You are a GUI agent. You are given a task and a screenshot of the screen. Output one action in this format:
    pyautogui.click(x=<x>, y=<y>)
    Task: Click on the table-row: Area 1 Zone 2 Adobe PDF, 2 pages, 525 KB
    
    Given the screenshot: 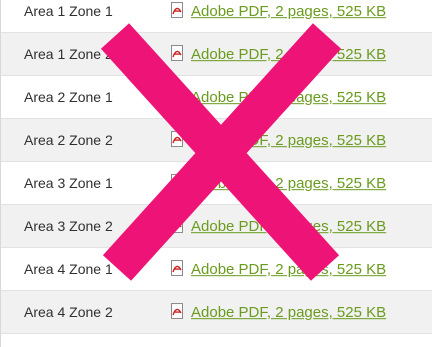 What is the action you would take?
    pyautogui.click(x=216, y=54)
    